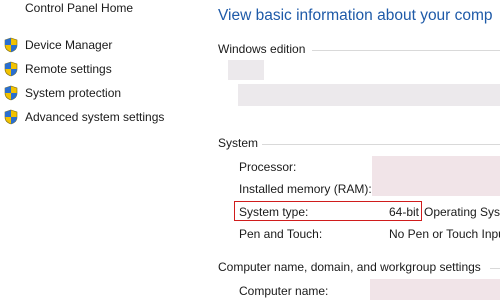 The height and width of the screenshot is (300, 500). Describe the element at coordinates (73, 93) in the screenshot. I see `sidebar-item-label: System protection` at that location.